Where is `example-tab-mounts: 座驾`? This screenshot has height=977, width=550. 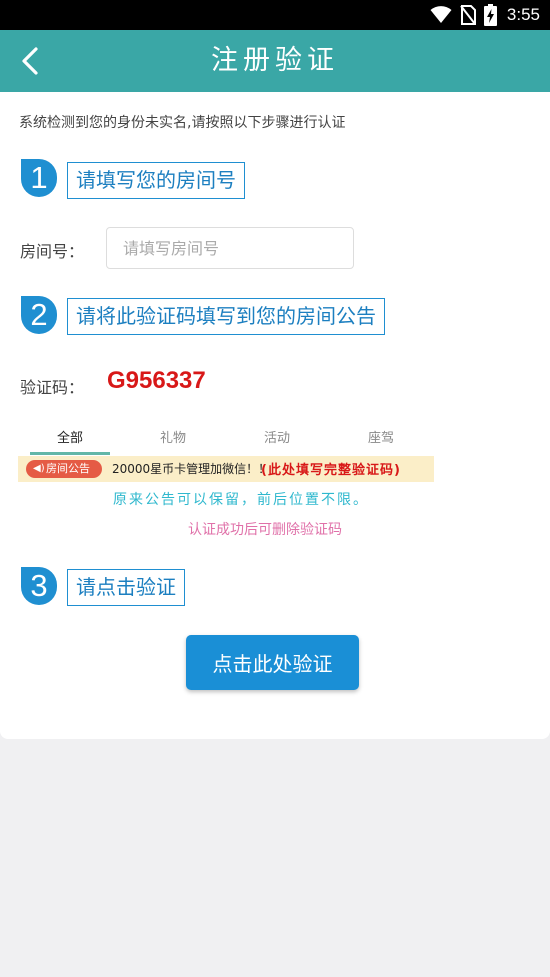 example-tab-mounts: 座驾 is located at coordinates (380, 438).